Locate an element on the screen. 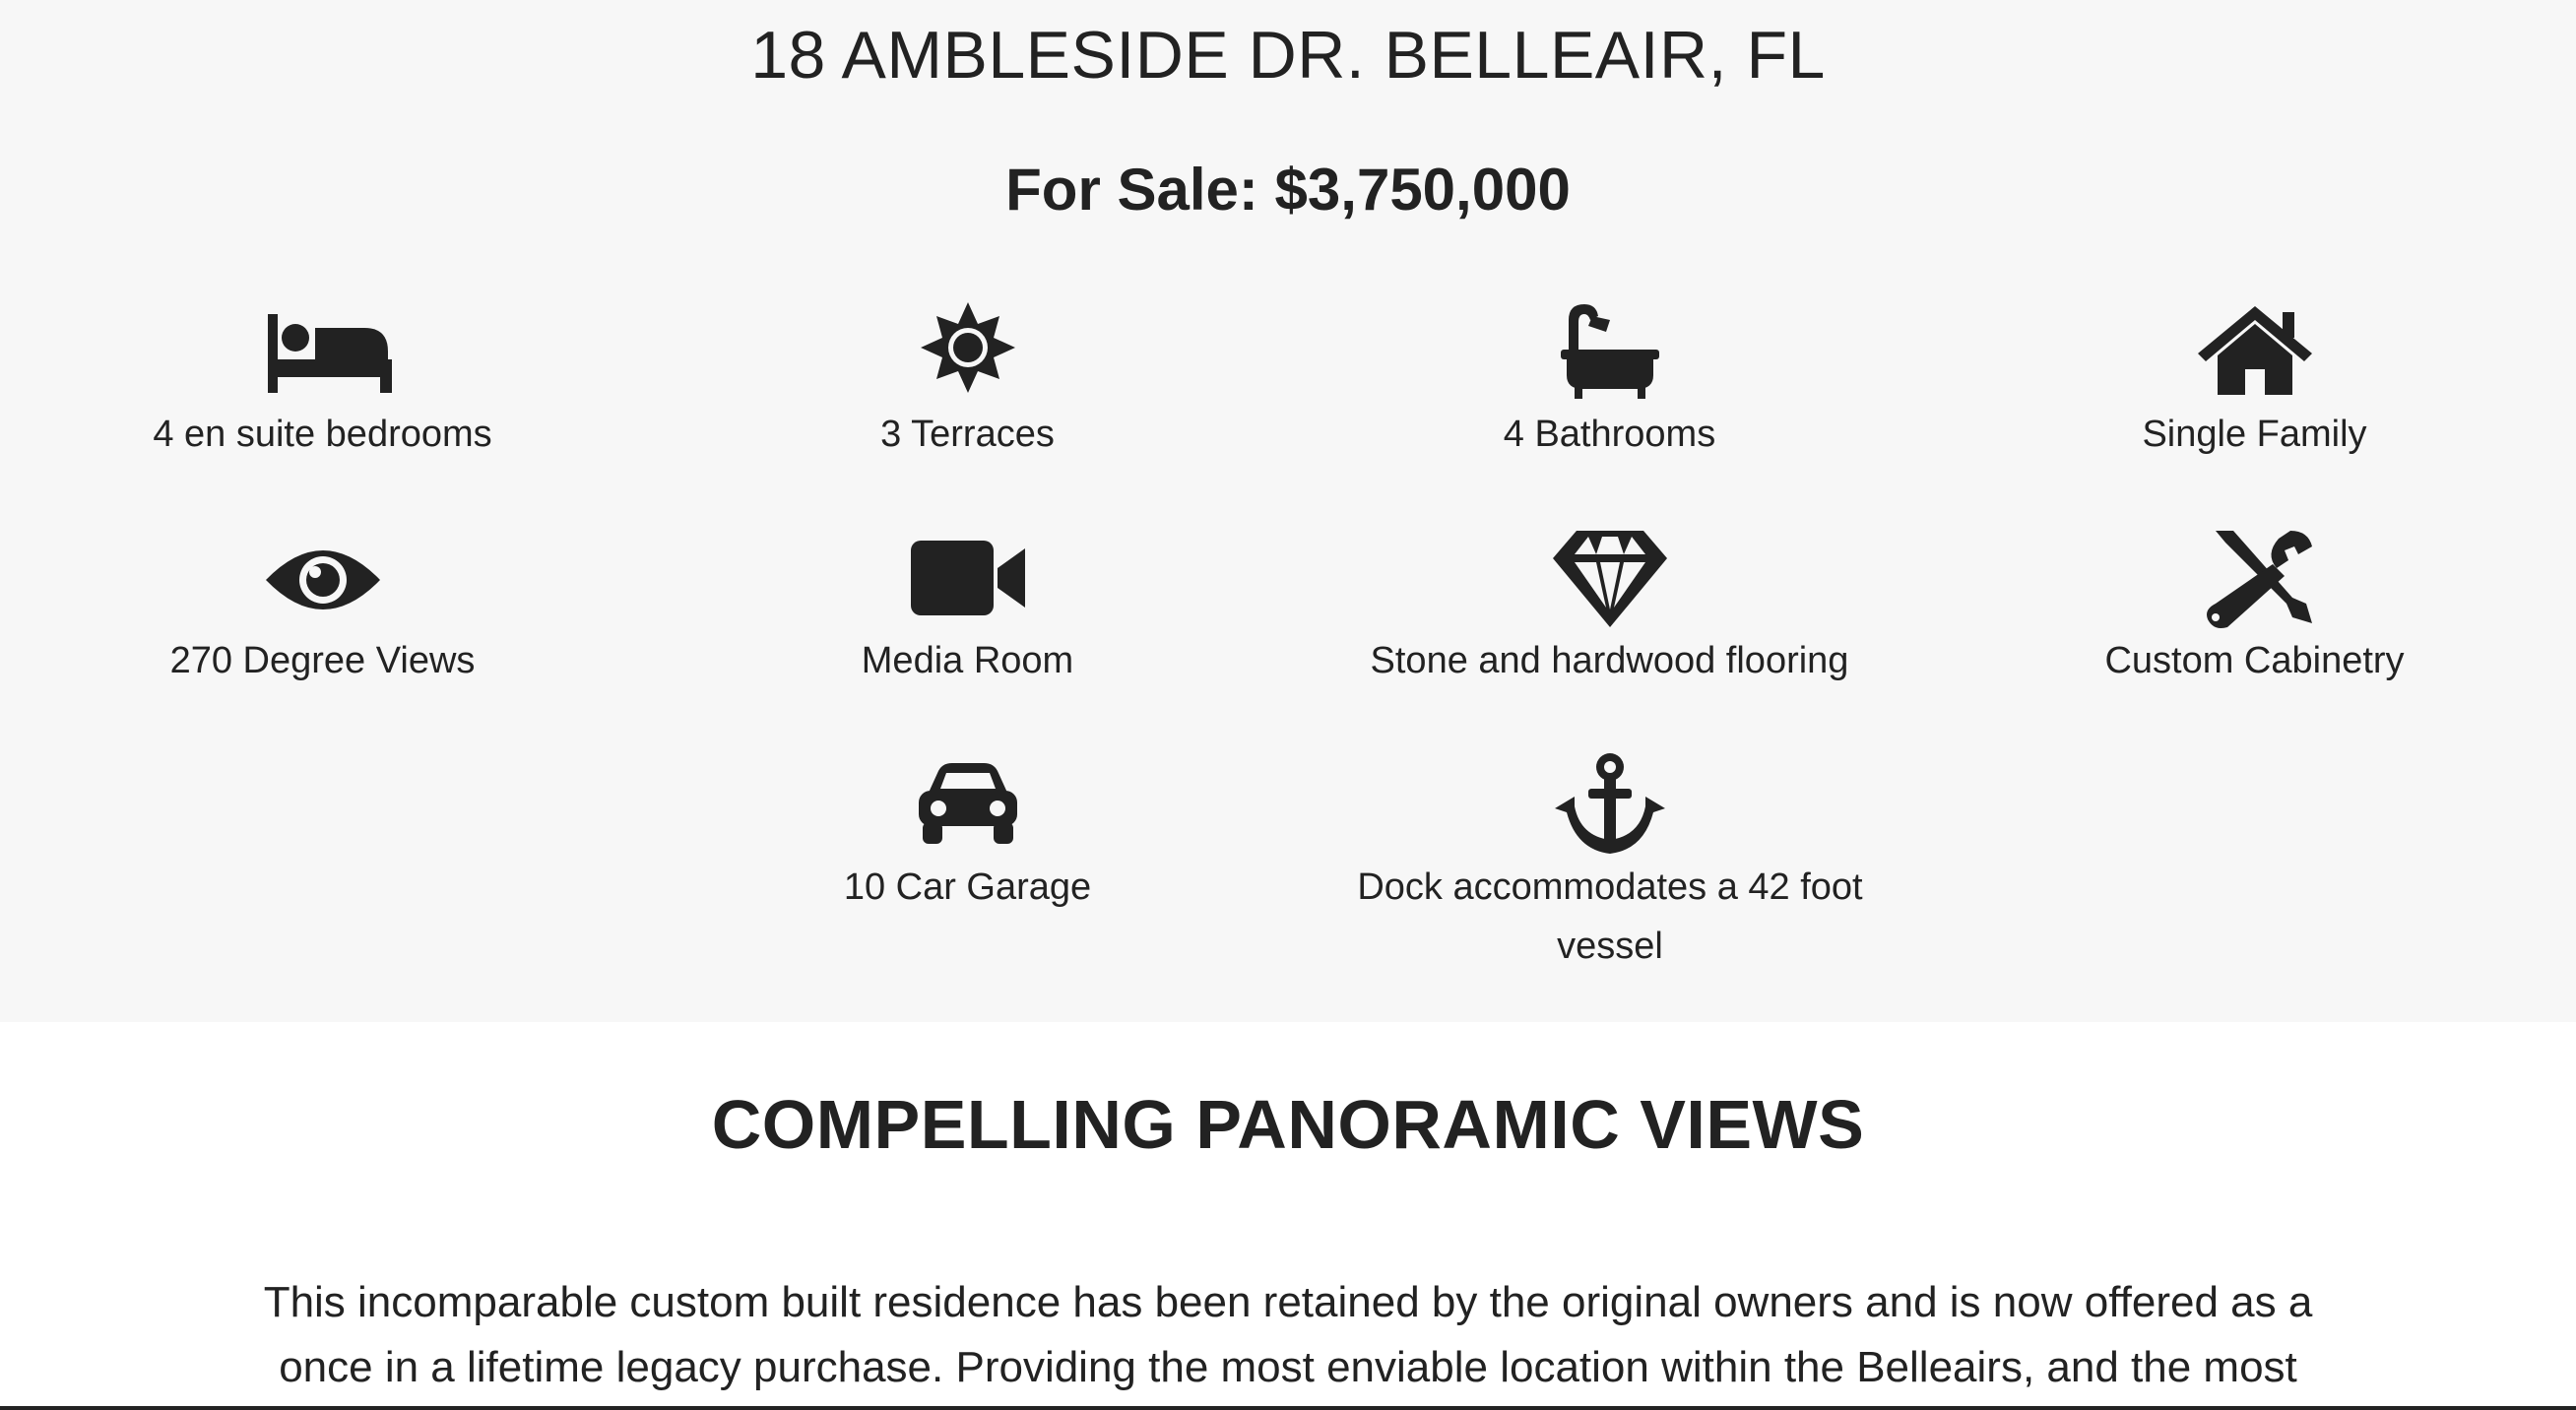  property-address: 18 AMBLESIDE DR. BELLEAIR, FL is located at coordinates (1288, 55).